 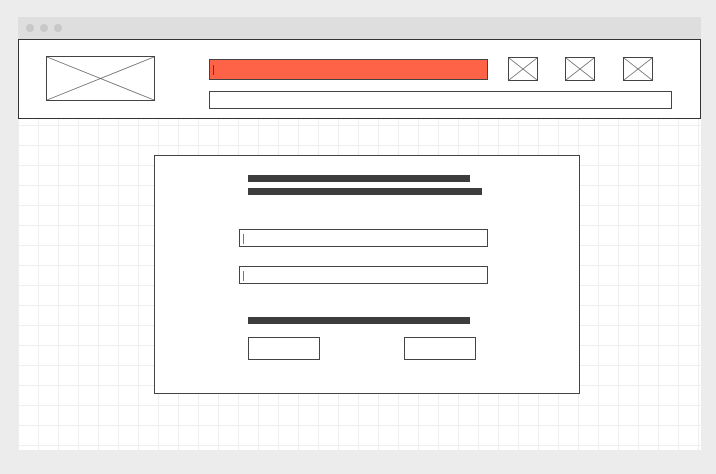 I want to click on title-bar, so click(x=359, y=28).